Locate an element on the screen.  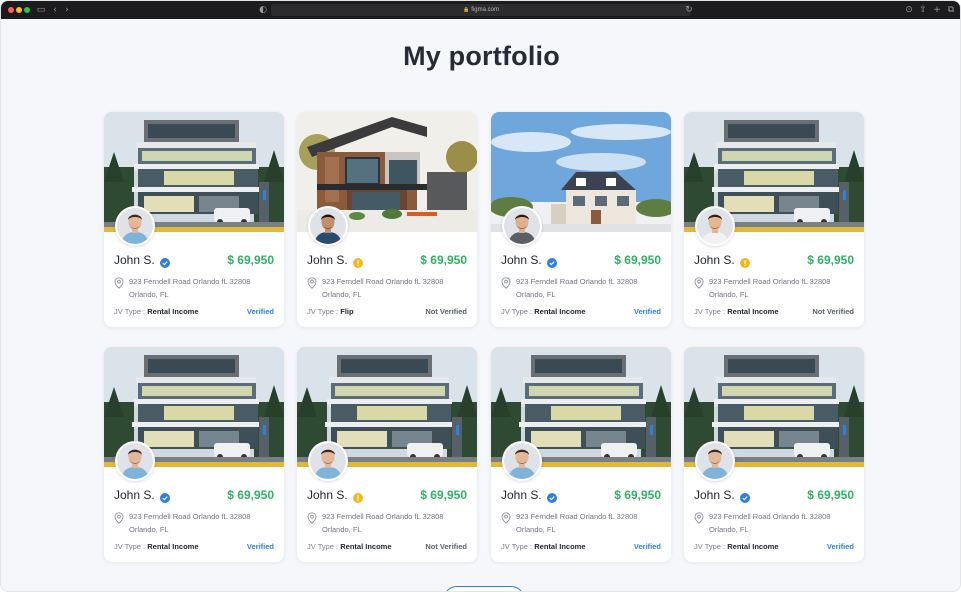
sidebar-icon: ▭ is located at coordinates (41, 10).